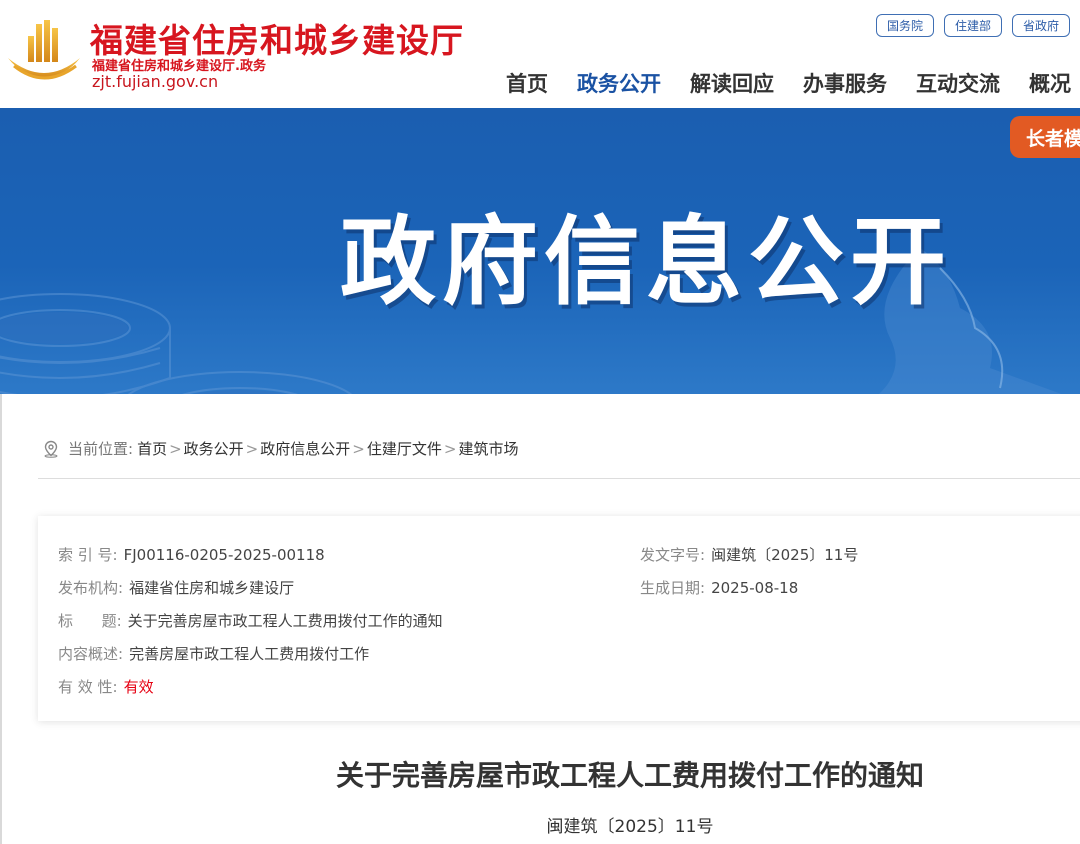 This screenshot has width=1080, height=844. Describe the element at coordinates (91, 588) in the screenshot. I see `meta-publisher-label: 发布机构:` at that location.